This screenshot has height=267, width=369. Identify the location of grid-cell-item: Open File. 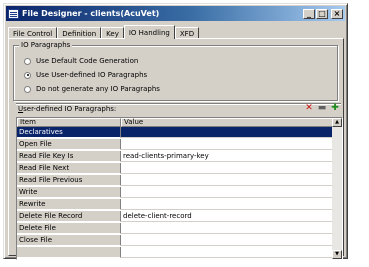
(69, 144).